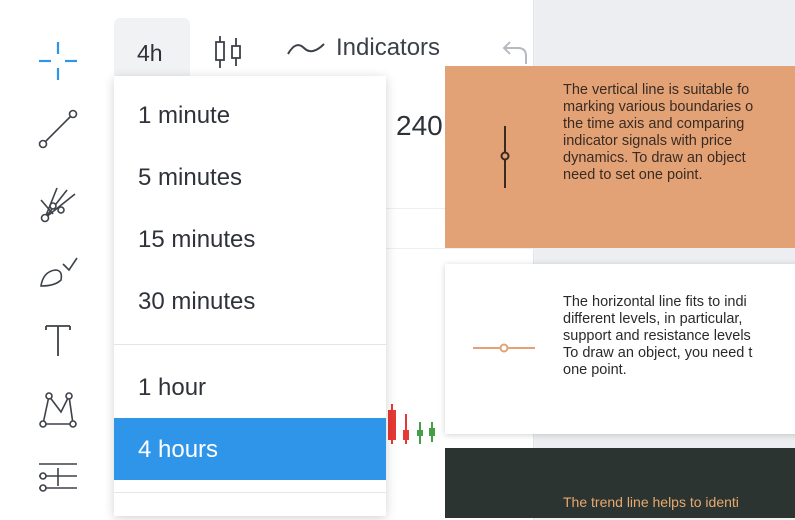  Describe the element at coordinates (250, 177) in the screenshot. I see `menu-item-5-minutes: 5 minutes` at that location.